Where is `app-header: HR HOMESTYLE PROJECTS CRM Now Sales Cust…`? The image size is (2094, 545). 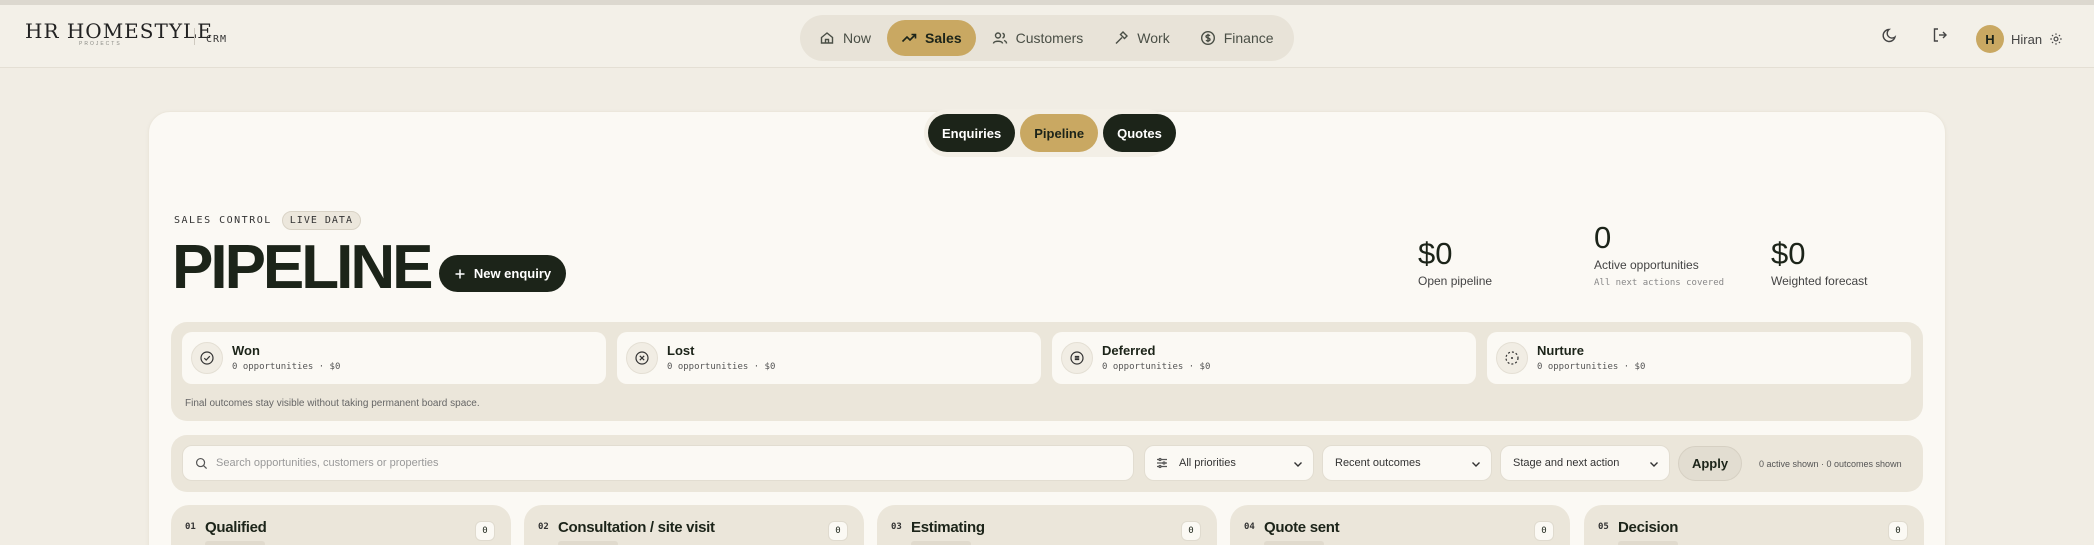
app-header: HR HOMESTYLE PROJECTS CRM Now Sales Cust… is located at coordinates (1047, 36).